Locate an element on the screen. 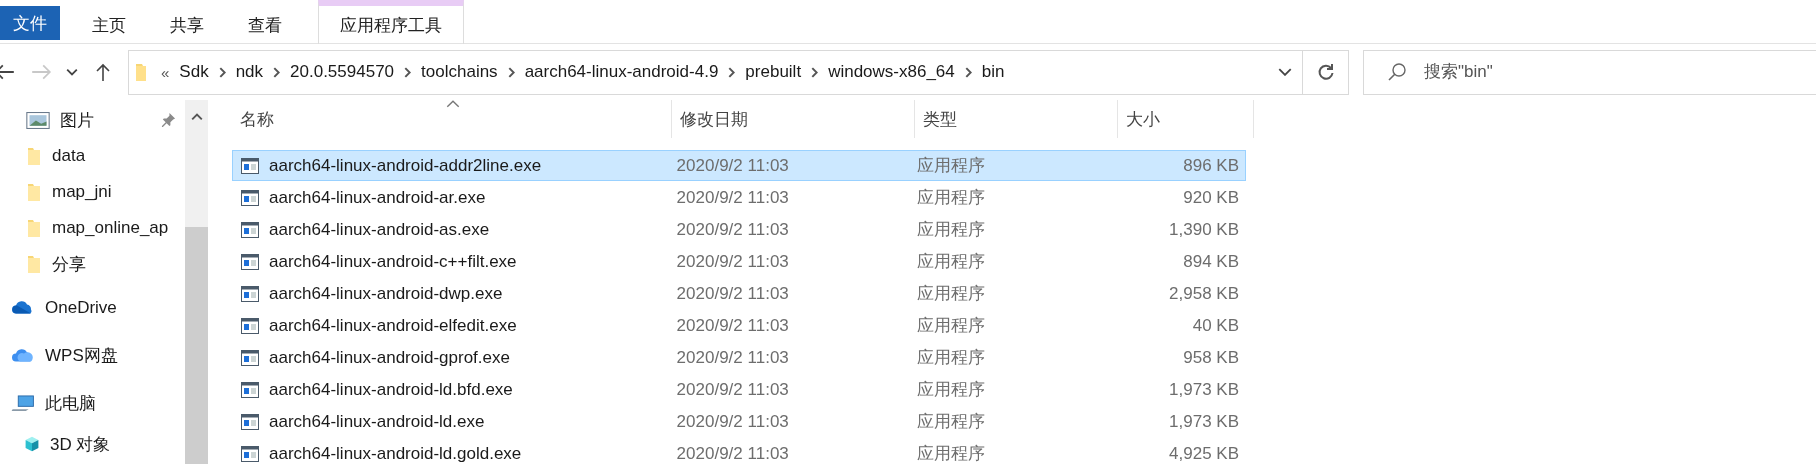  file-row: aarch64-linux-android-dwp.exe 2020/9/2 11:03 应用程序 2,958 KB is located at coordinates (739, 293).